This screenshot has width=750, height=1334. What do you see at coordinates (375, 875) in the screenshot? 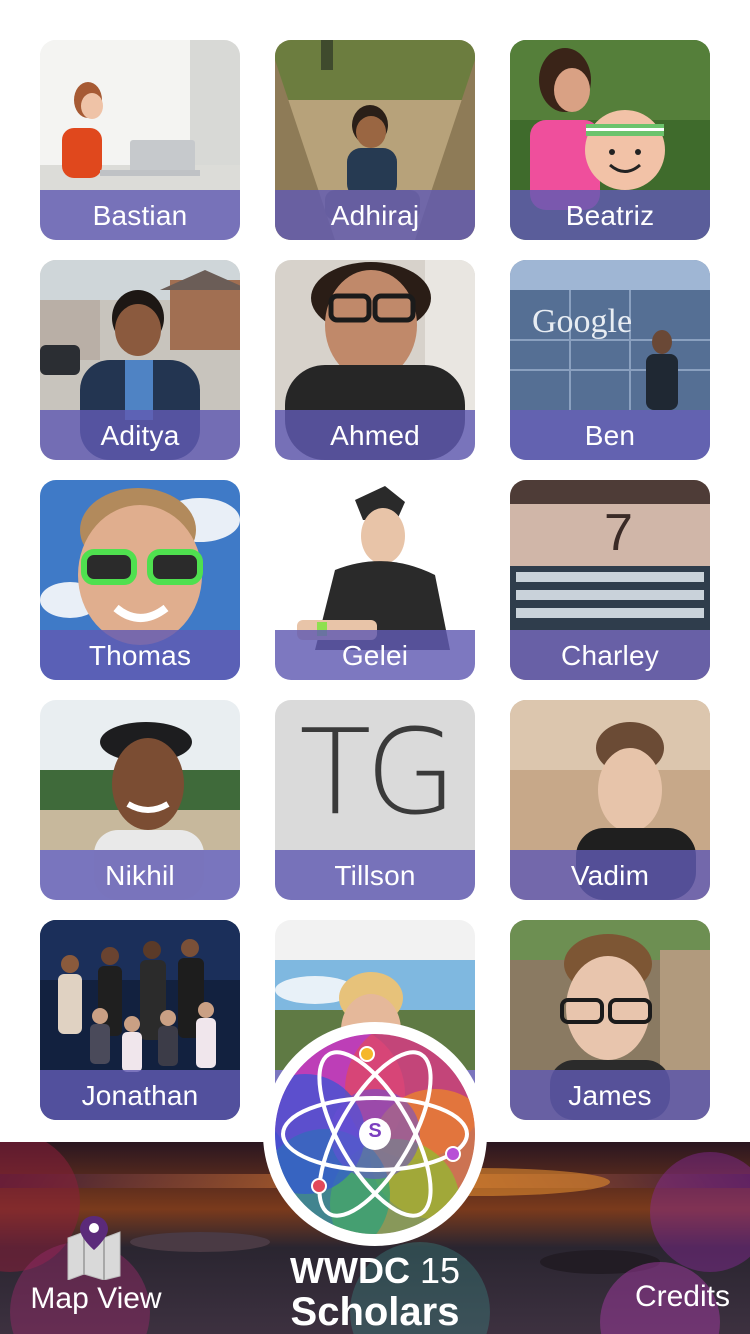
I see `scholar-name: Tillson` at bounding box center [375, 875].